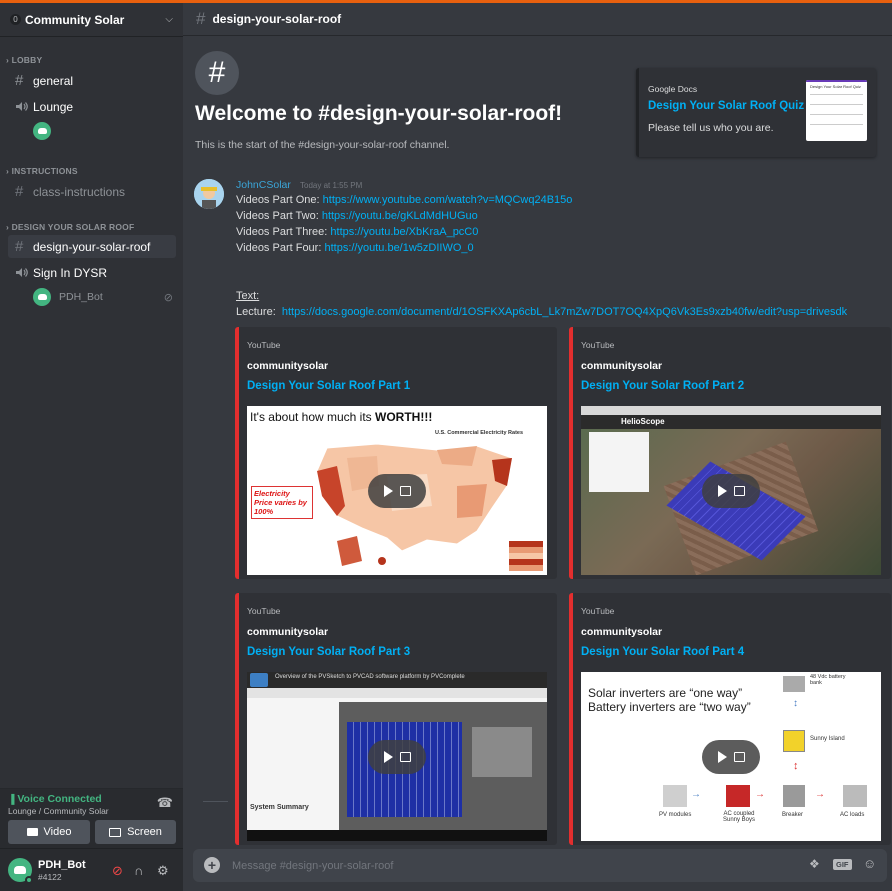 The image size is (892, 891). I want to click on line-label: Videos Part One:, so click(278, 200).